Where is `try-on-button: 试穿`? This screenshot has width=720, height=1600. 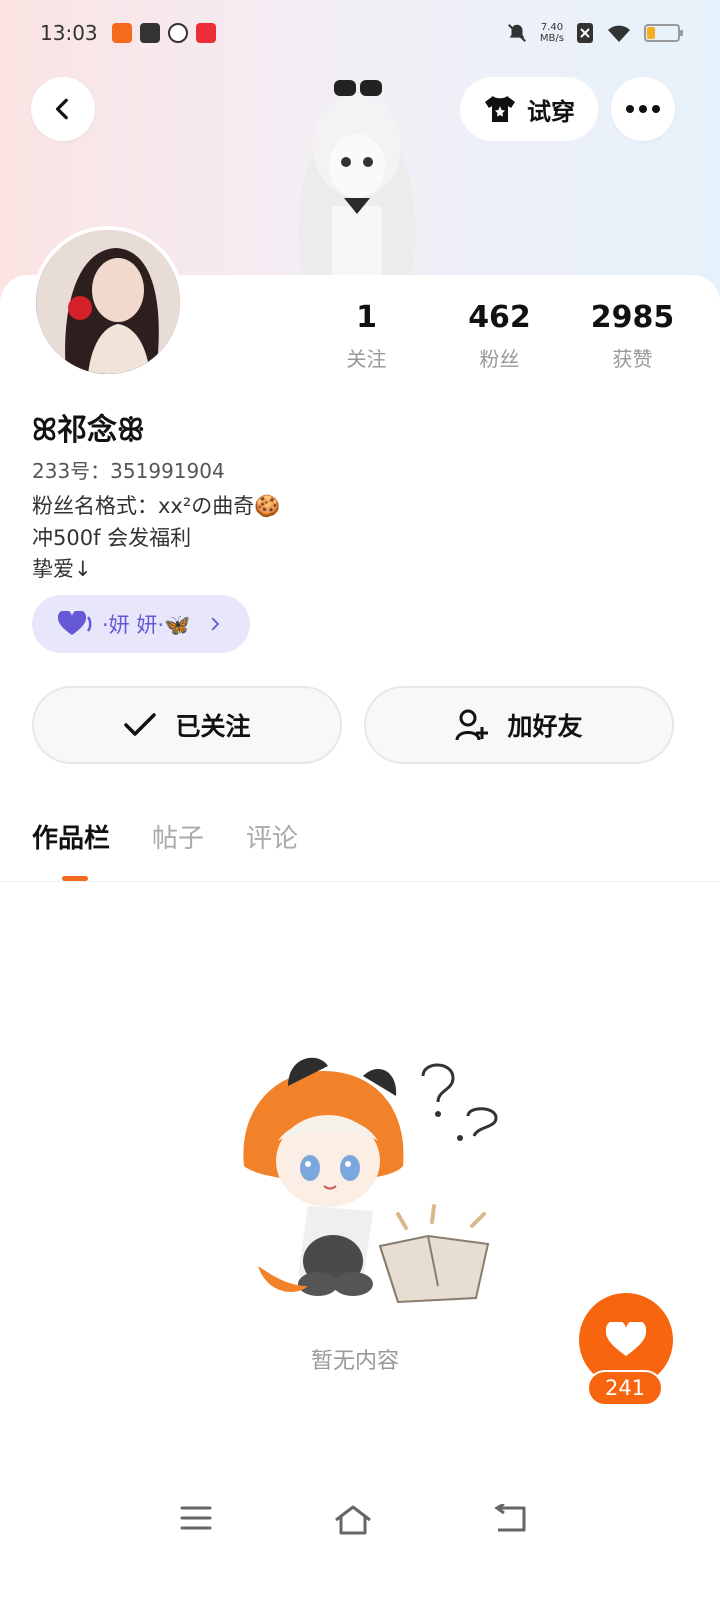 try-on-button: 试穿 is located at coordinates (529, 109).